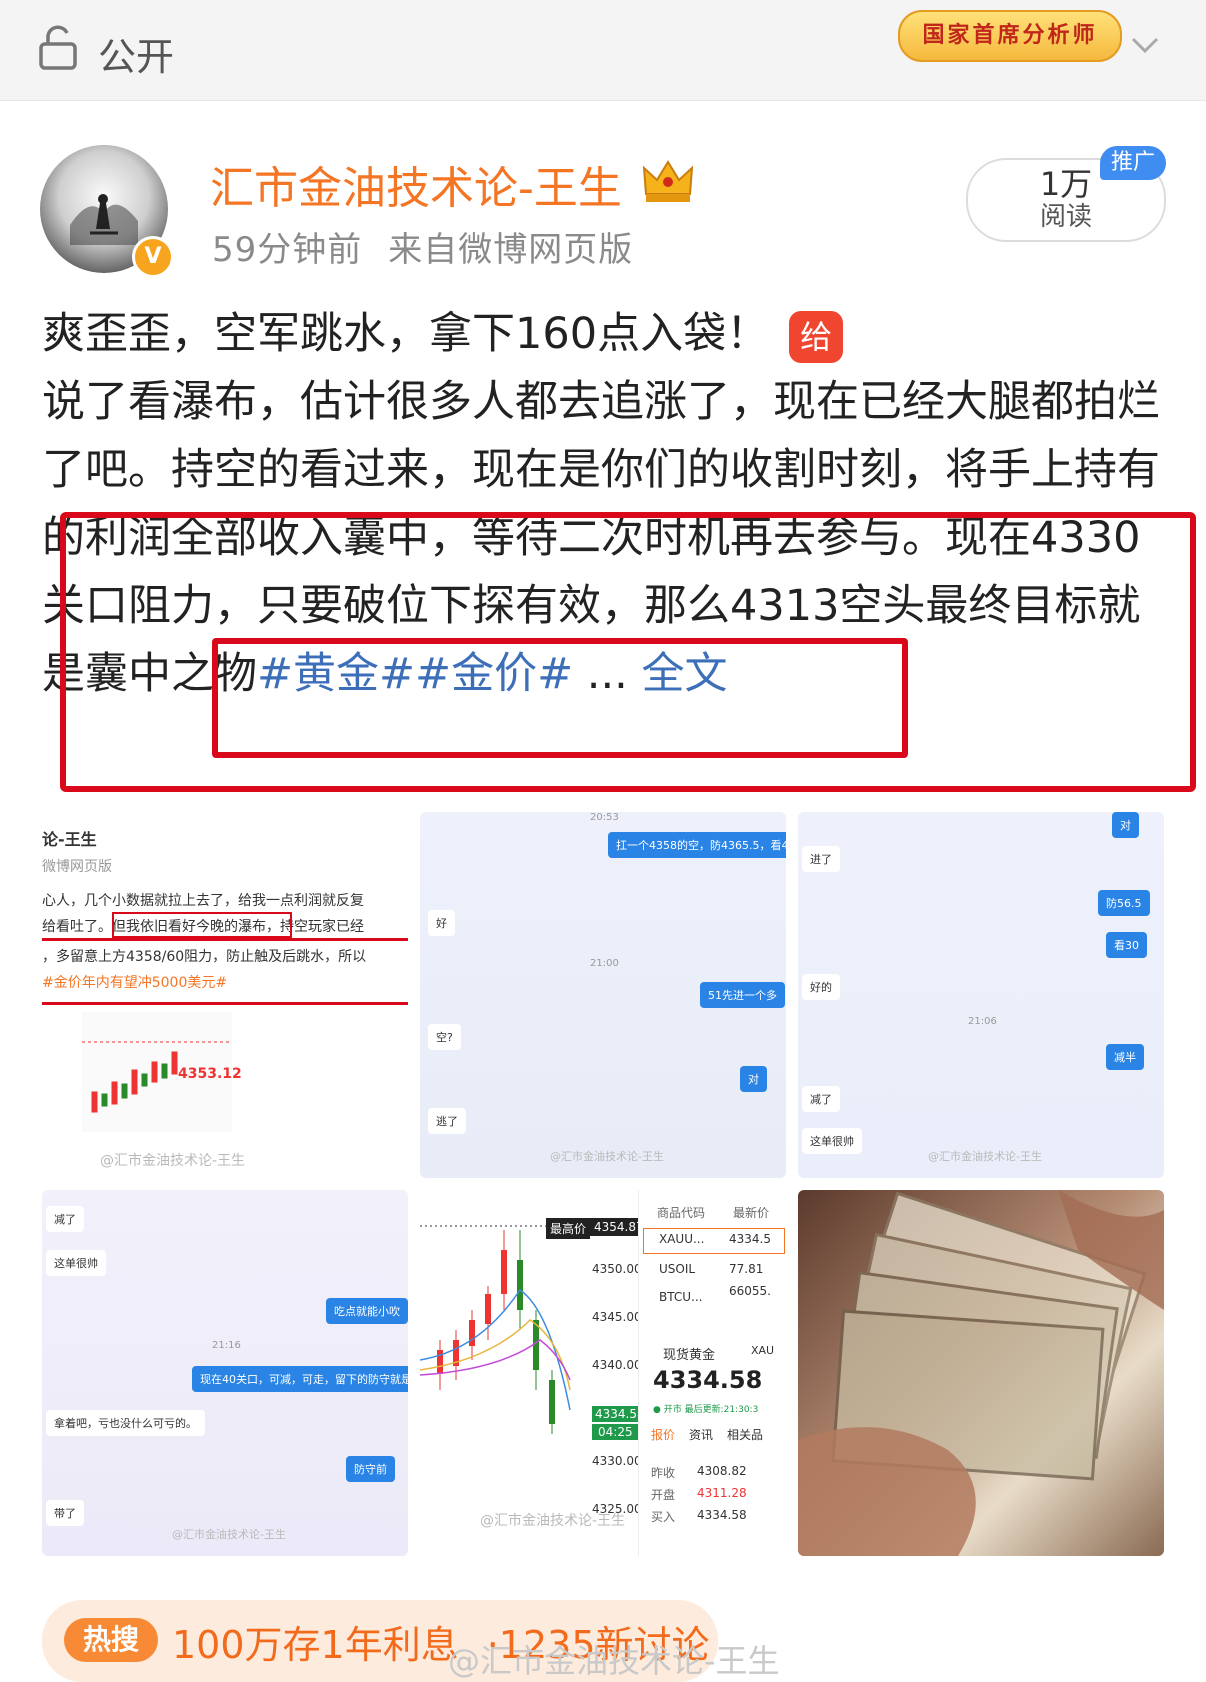 The width and height of the screenshot is (1206, 1682). What do you see at coordinates (706, 1410) in the screenshot?
I see `img5-status: ● 开市 最后更新:21:30:3` at bounding box center [706, 1410].